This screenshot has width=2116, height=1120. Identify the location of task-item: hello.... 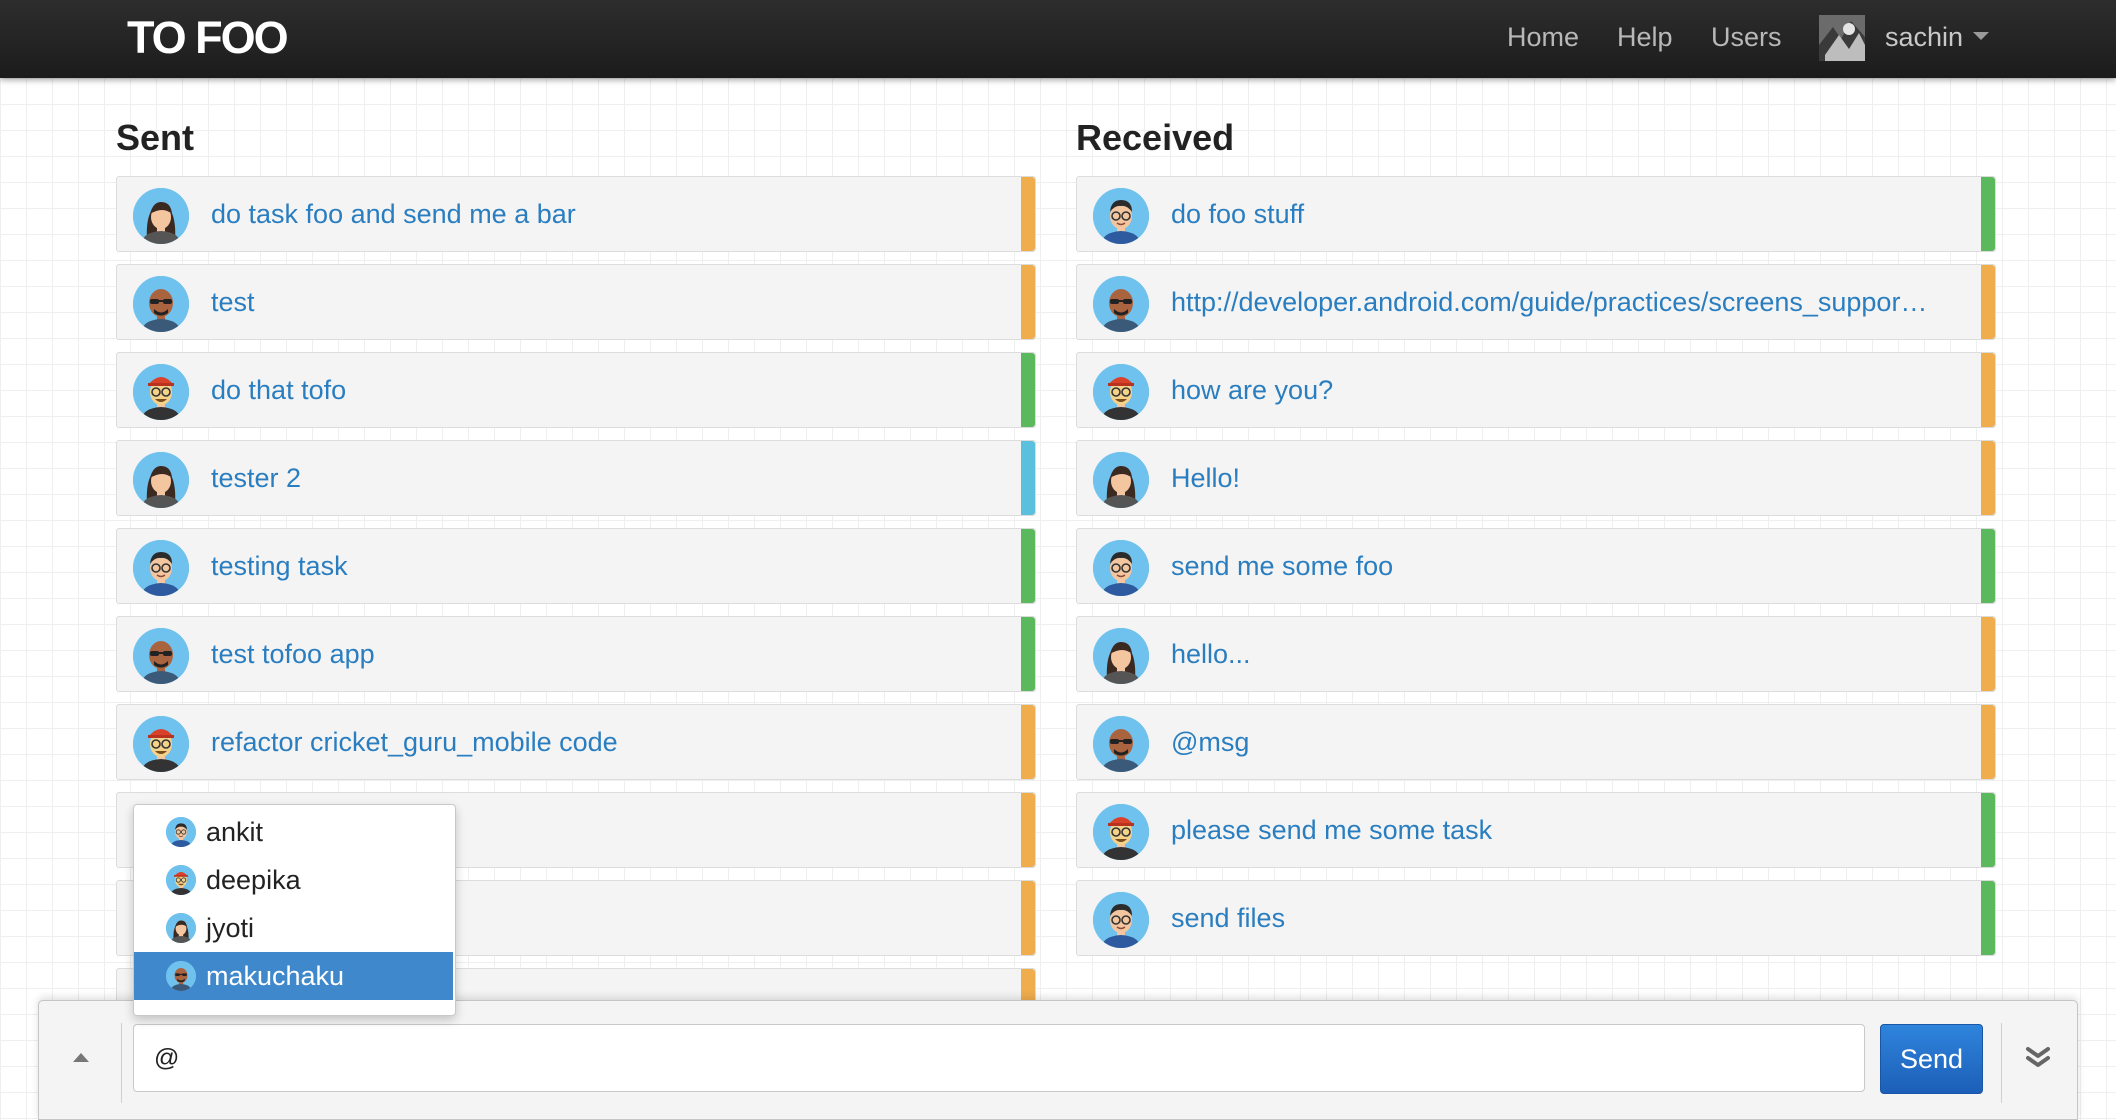
(1536, 654).